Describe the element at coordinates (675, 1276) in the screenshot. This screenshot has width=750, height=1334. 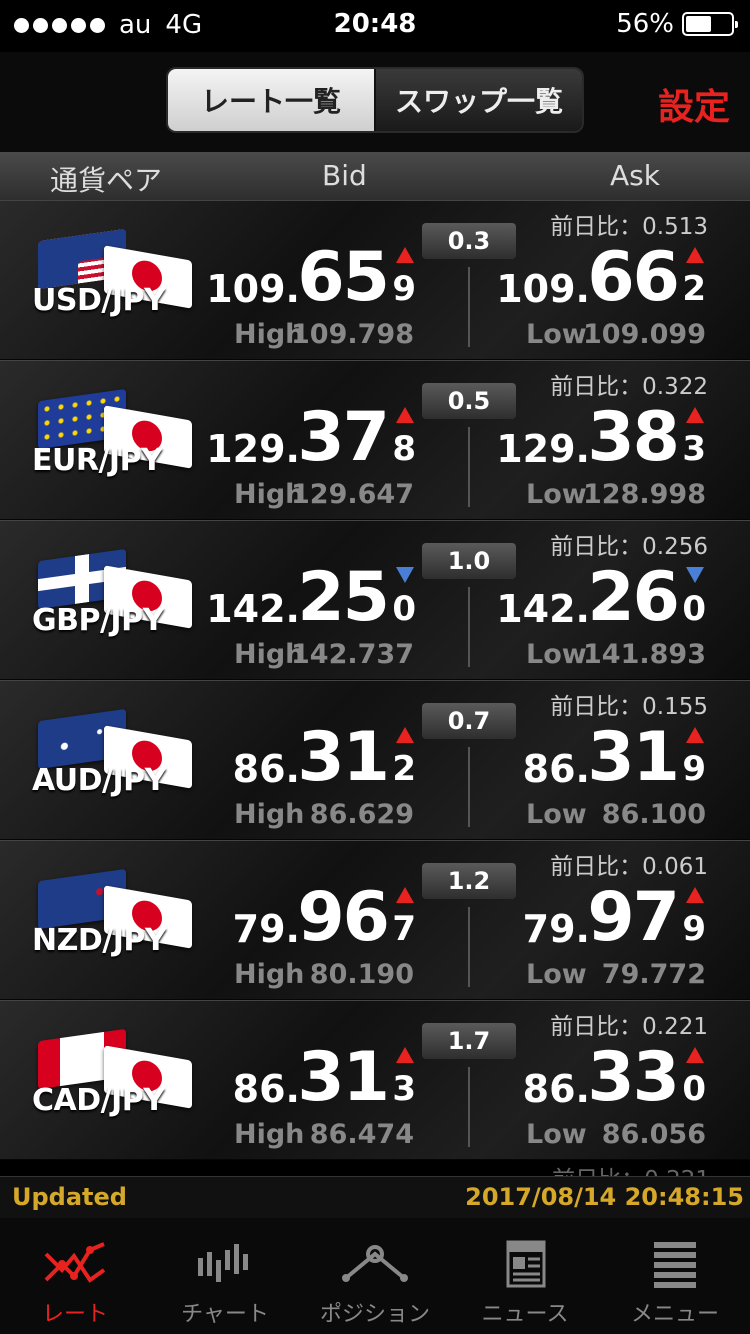
I see `tab-menu: メニュー` at that location.